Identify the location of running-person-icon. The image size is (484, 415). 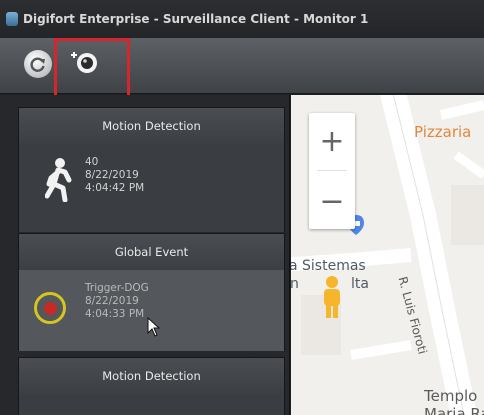
(58, 180).